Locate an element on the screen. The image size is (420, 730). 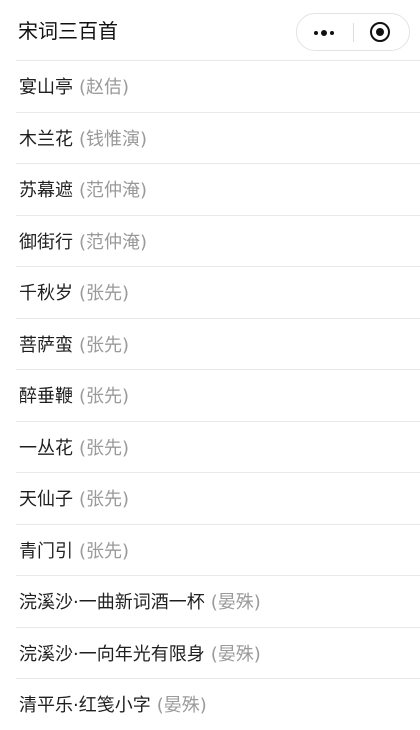
list-item: 天仙子 (张先) is located at coordinates (218, 498).